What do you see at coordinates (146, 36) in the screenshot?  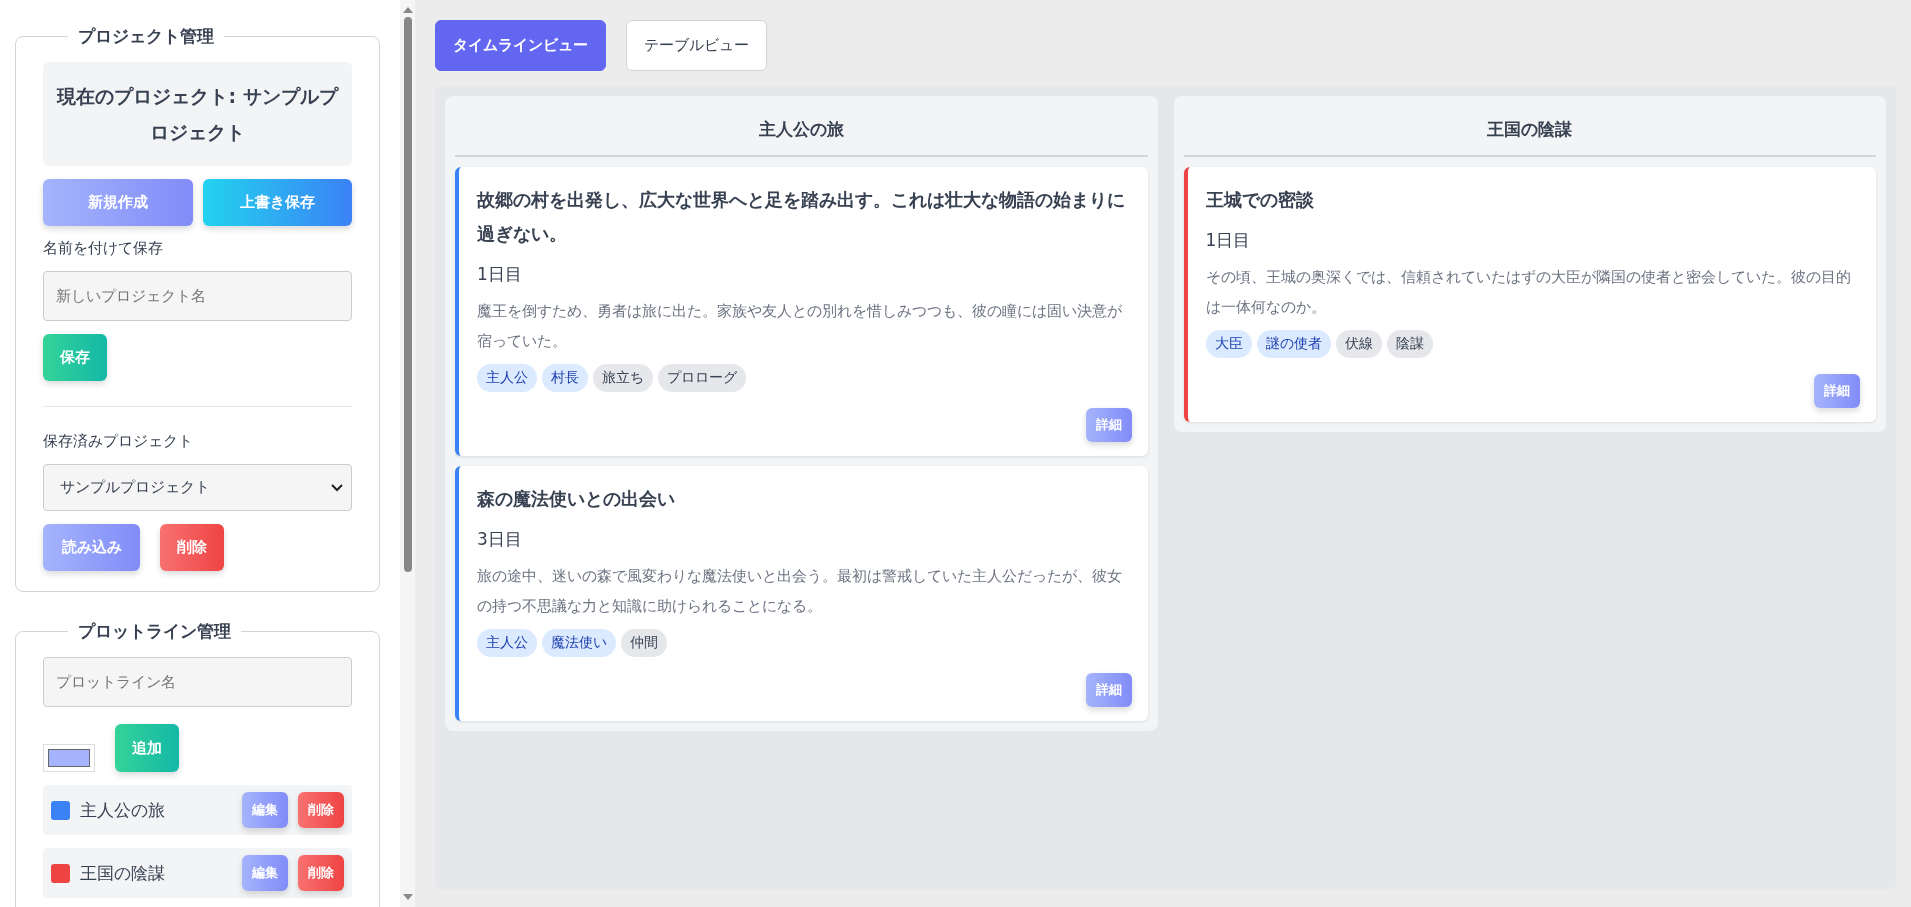 I see `panel-legend: プロジェクト管理` at bounding box center [146, 36].